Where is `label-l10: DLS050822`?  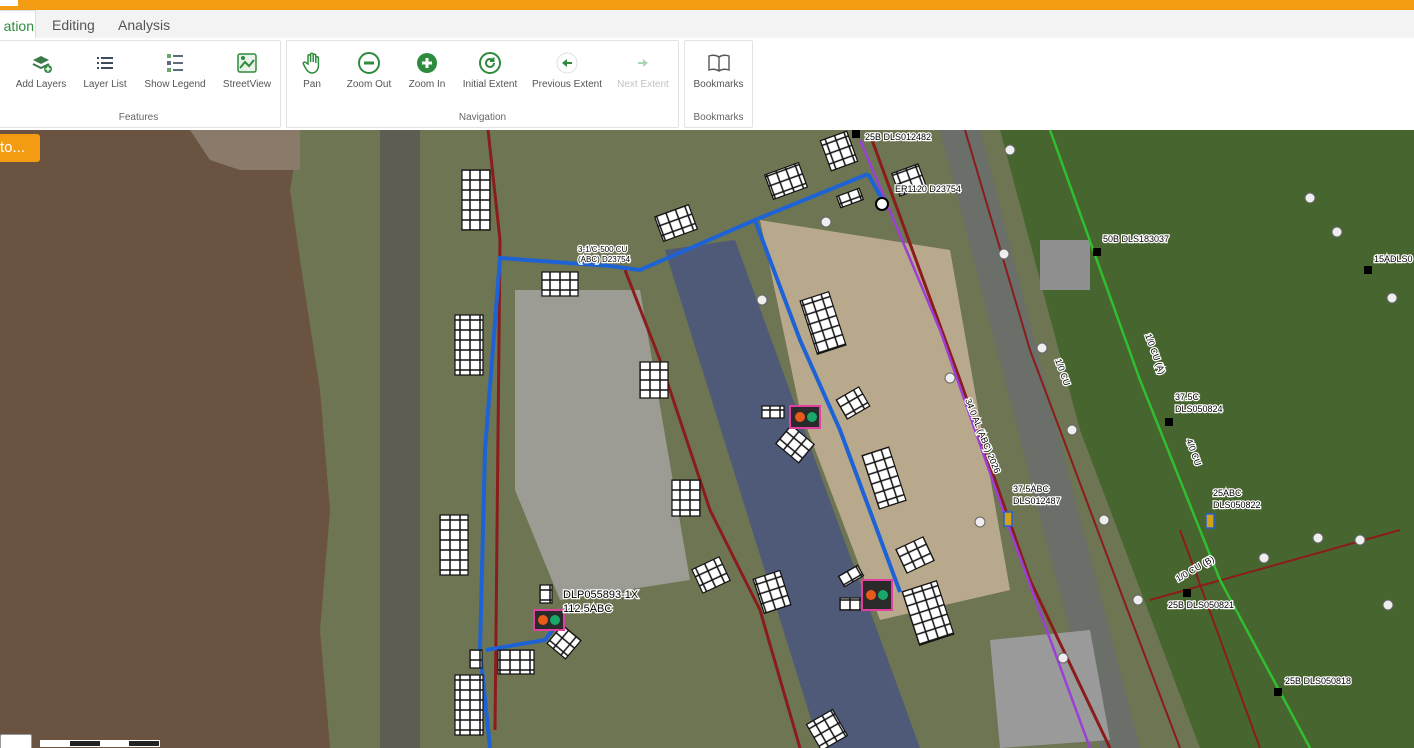 label-l10: DLS050822 is located at coordinates (1237, 505).